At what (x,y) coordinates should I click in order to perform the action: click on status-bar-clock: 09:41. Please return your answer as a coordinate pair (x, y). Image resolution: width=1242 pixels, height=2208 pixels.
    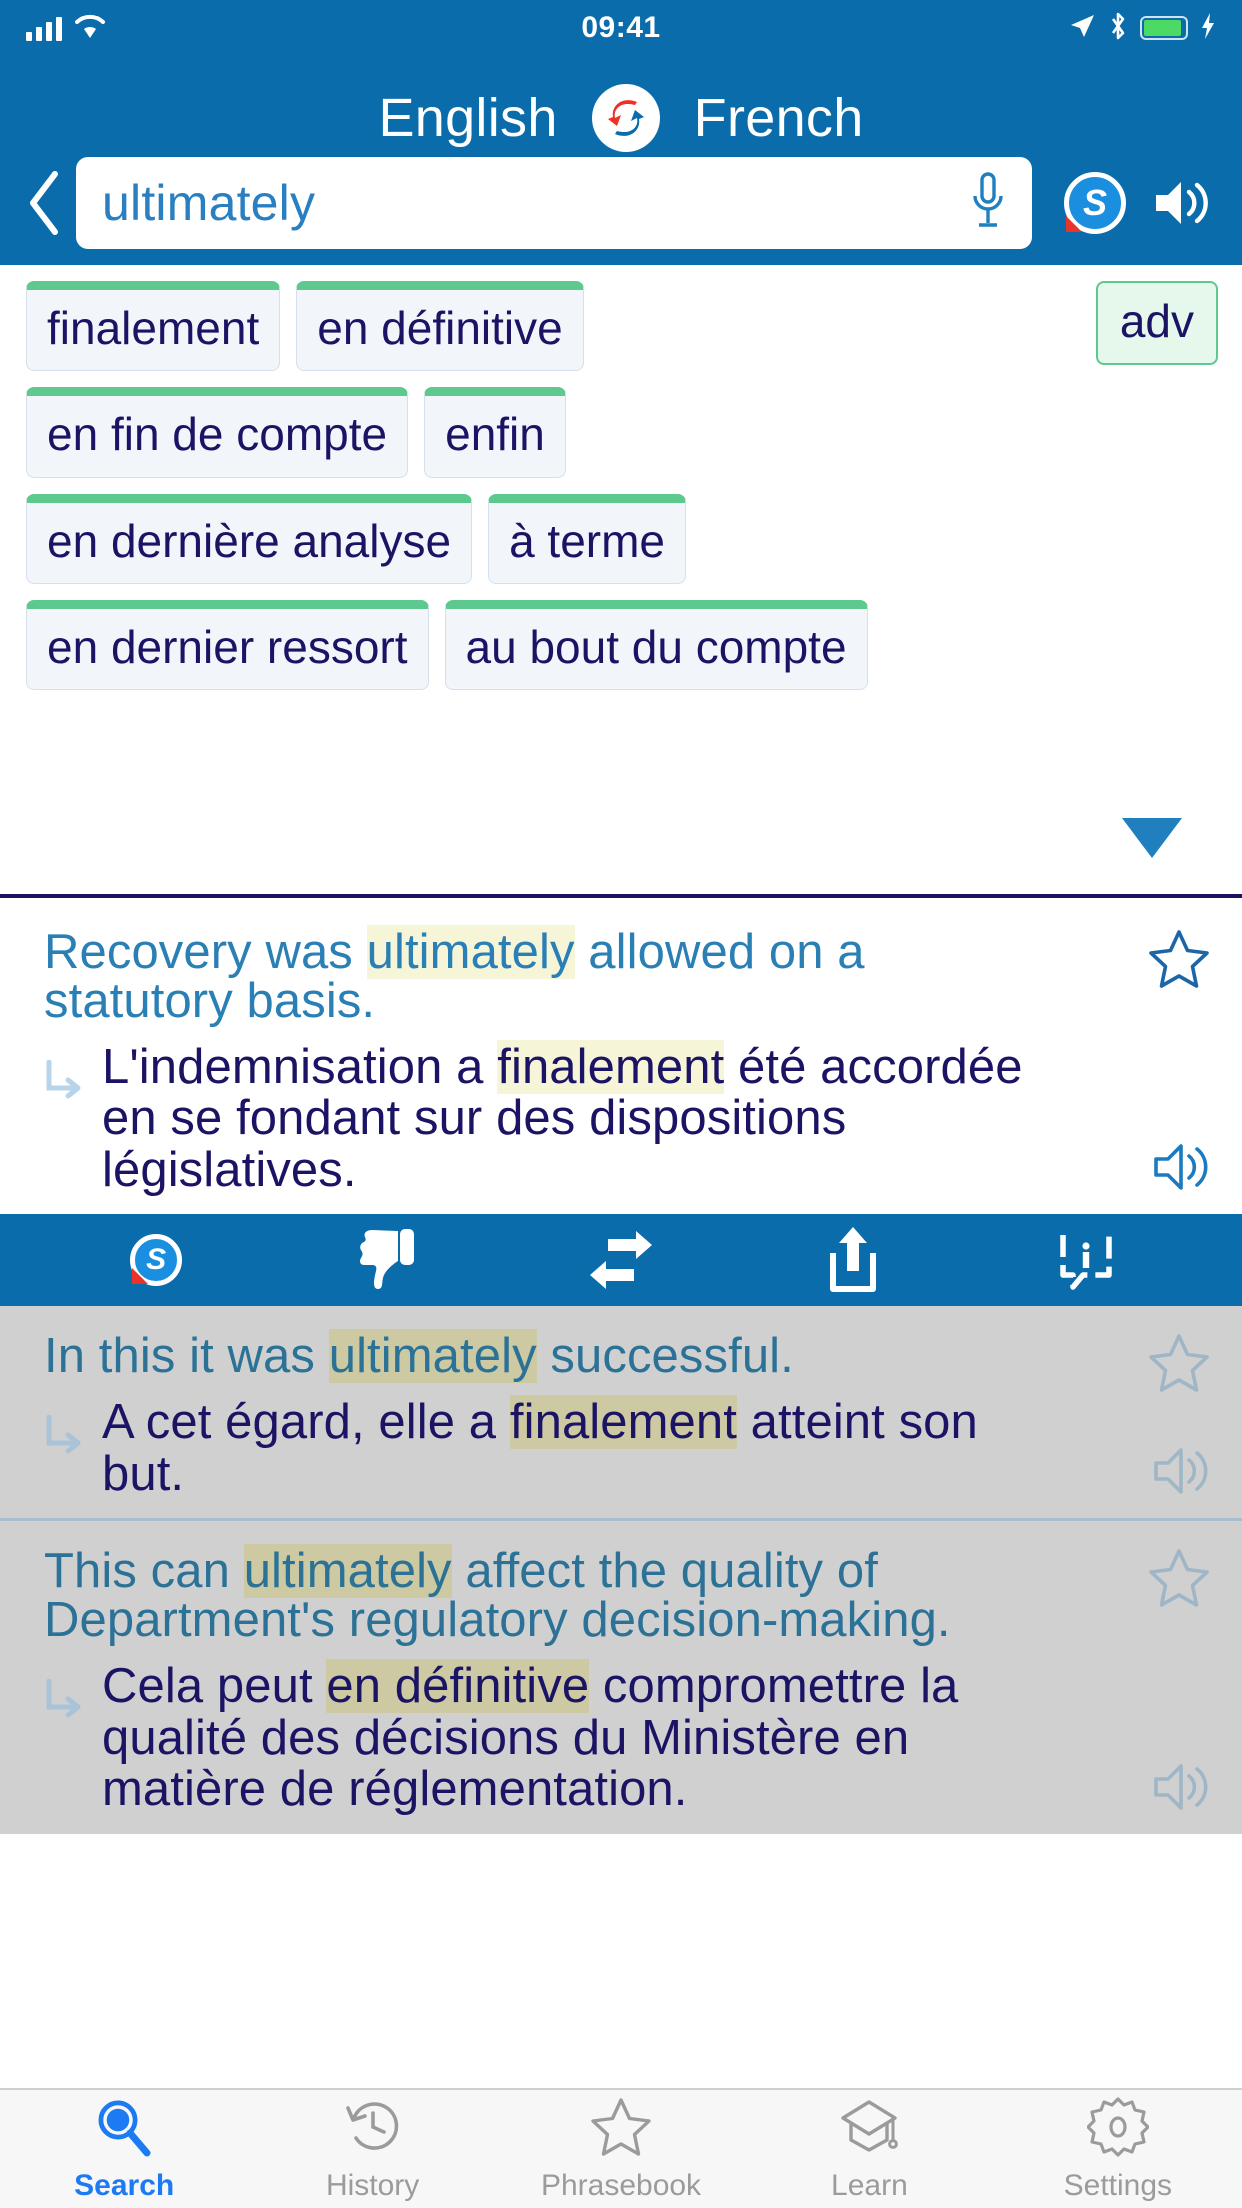
    Looking at the image, I should click on (621, 27).